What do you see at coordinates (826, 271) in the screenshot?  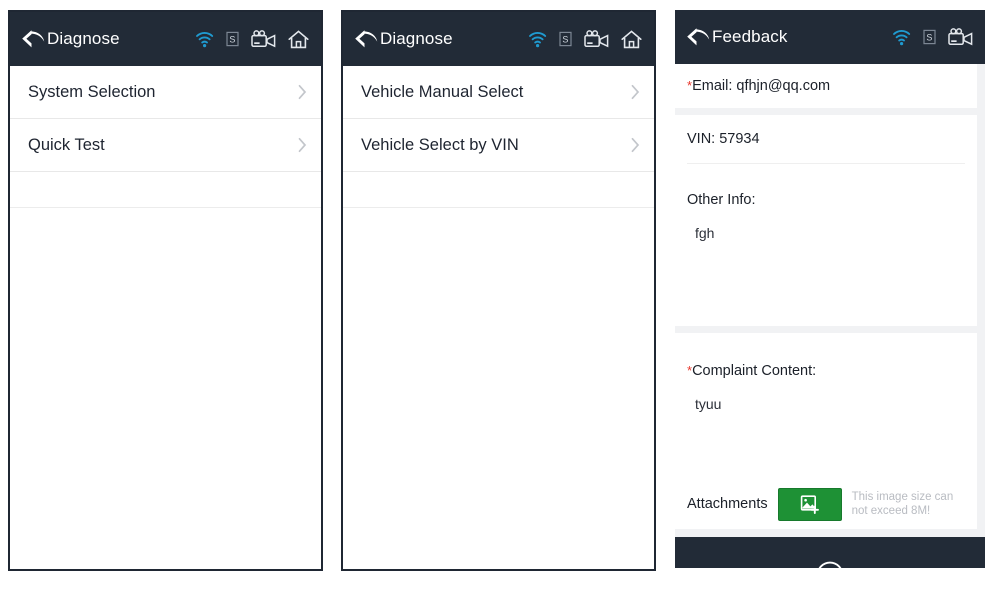 I see `other-info-input: fgh` at bounding box center [826, 271].